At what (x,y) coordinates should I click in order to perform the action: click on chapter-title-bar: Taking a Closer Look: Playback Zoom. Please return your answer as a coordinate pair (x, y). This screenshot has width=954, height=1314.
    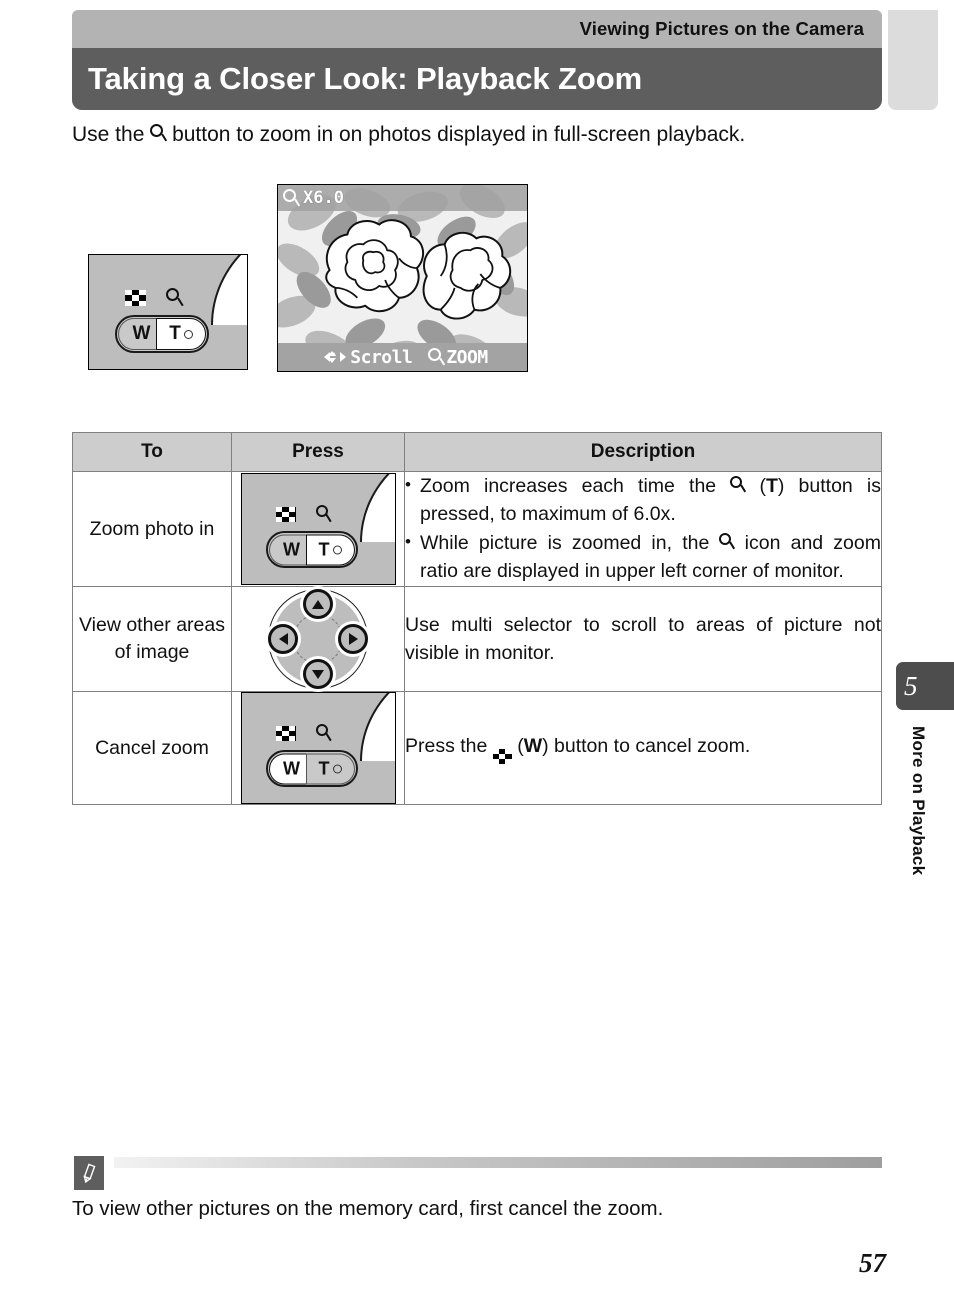
    Looking at the image, I should click on (477, 79).